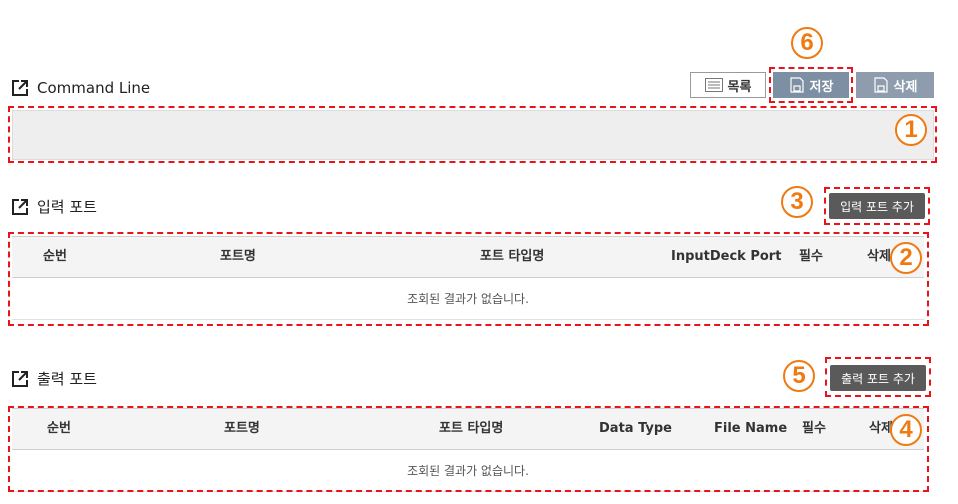 This screenshot has height=504, width=958. I want to click on list-button-label: 목록, so click(739, 87).